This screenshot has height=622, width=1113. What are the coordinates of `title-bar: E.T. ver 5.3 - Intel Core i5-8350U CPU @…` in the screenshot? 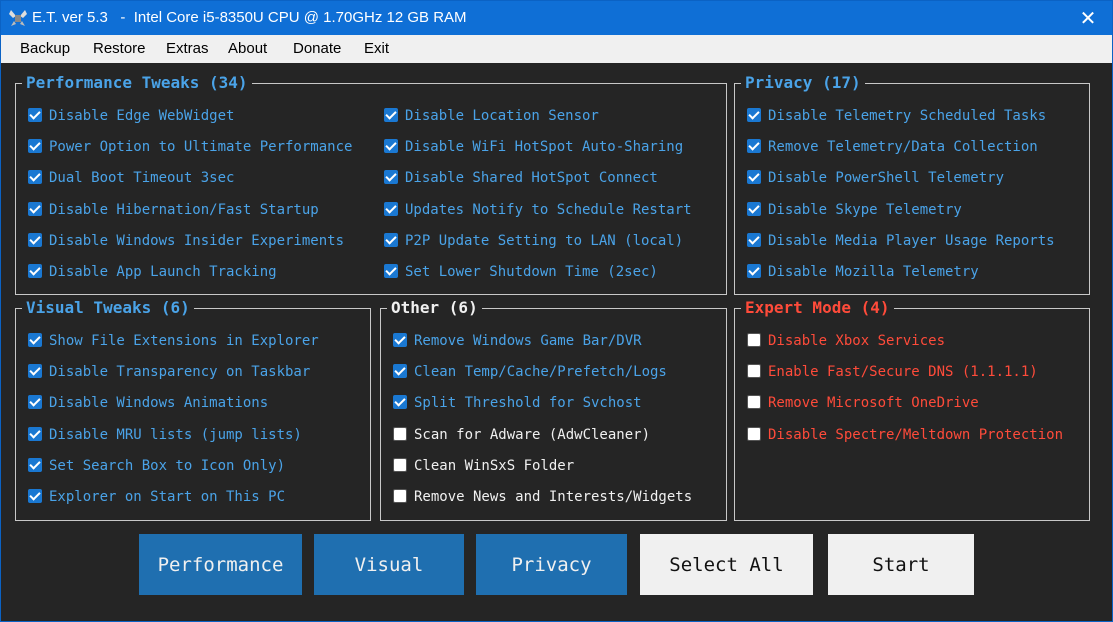 It's located at (556, 18).